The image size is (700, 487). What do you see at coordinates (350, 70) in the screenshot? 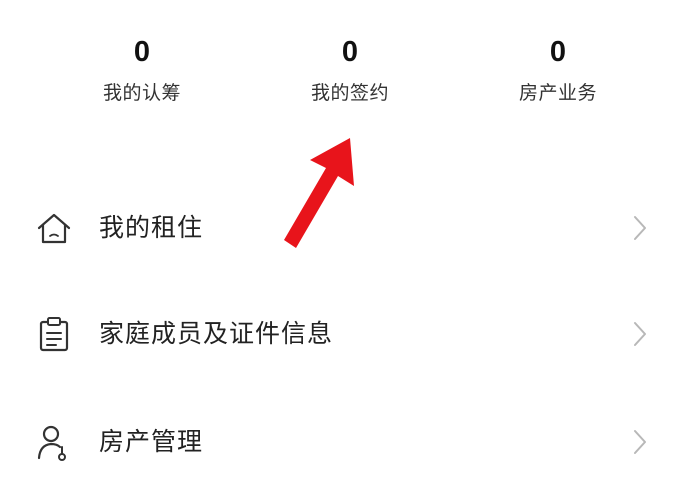
I see `stat-my-contracts: 0 我的签约` at bounding box center [350, 70].